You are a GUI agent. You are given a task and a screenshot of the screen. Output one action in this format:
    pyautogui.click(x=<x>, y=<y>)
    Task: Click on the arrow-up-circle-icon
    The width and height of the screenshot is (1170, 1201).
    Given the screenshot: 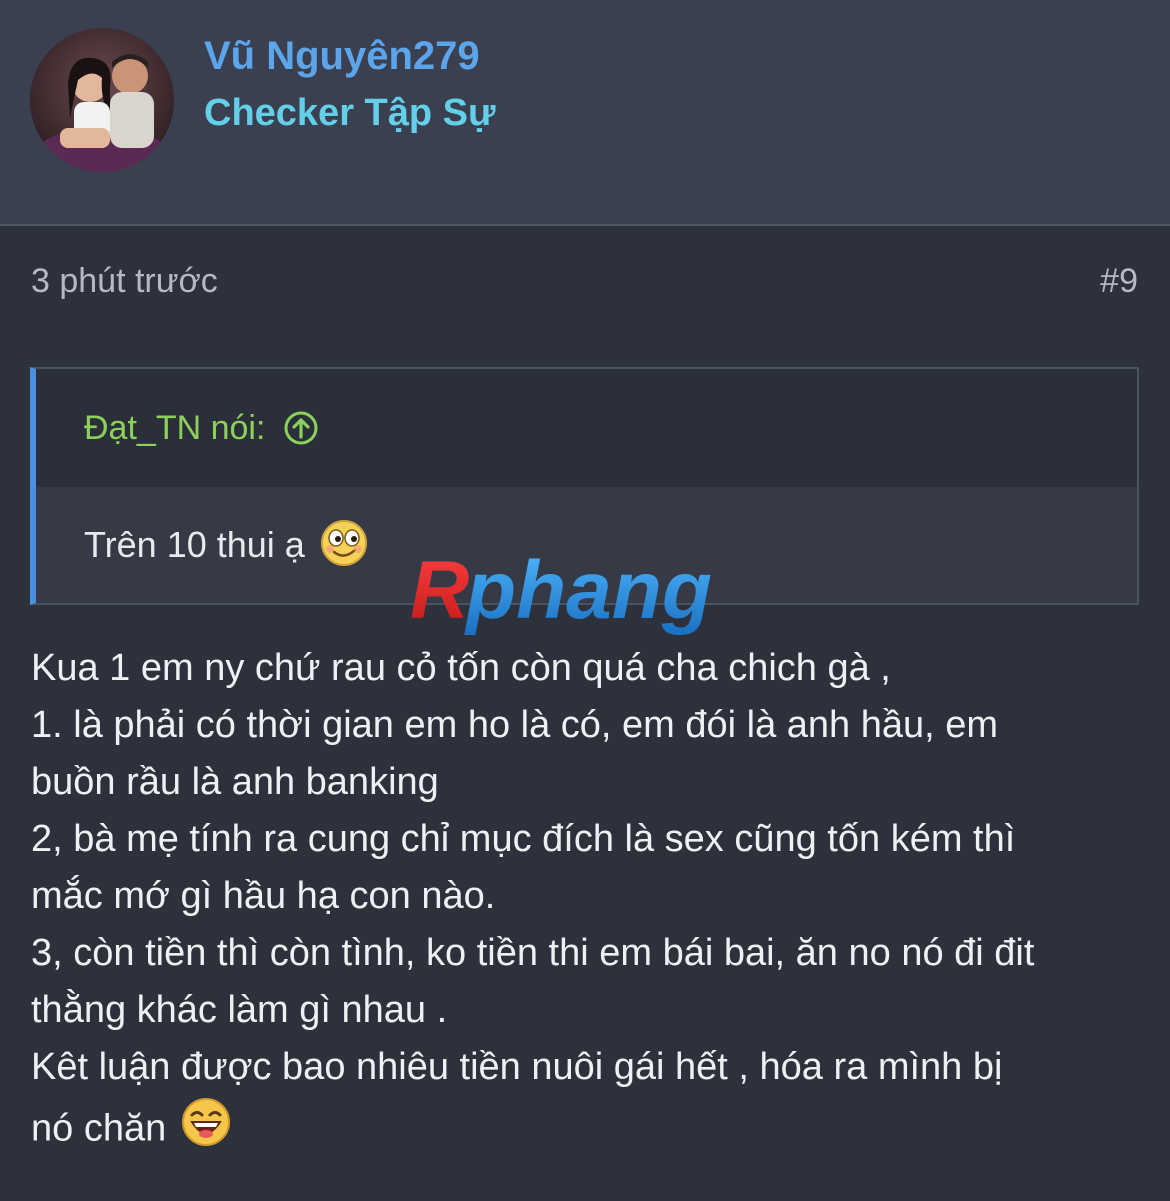 What is the action you would take?
    pyautogui.click(x=301, y=428)
    